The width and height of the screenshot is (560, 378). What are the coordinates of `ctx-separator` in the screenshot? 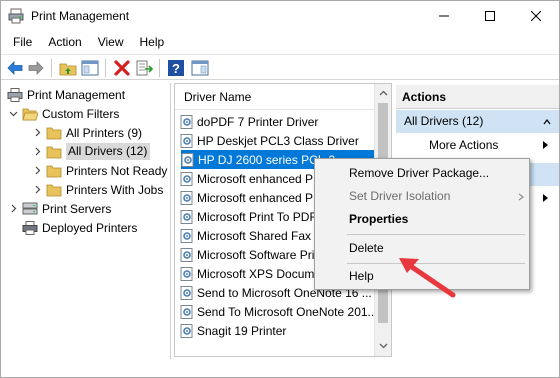 It's located at (436, 234).